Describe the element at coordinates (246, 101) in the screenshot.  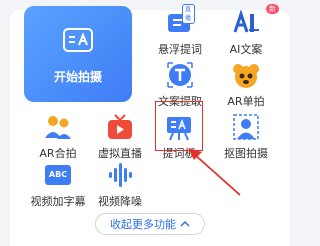
I see `ar-single-label: AR单拍` at that location.